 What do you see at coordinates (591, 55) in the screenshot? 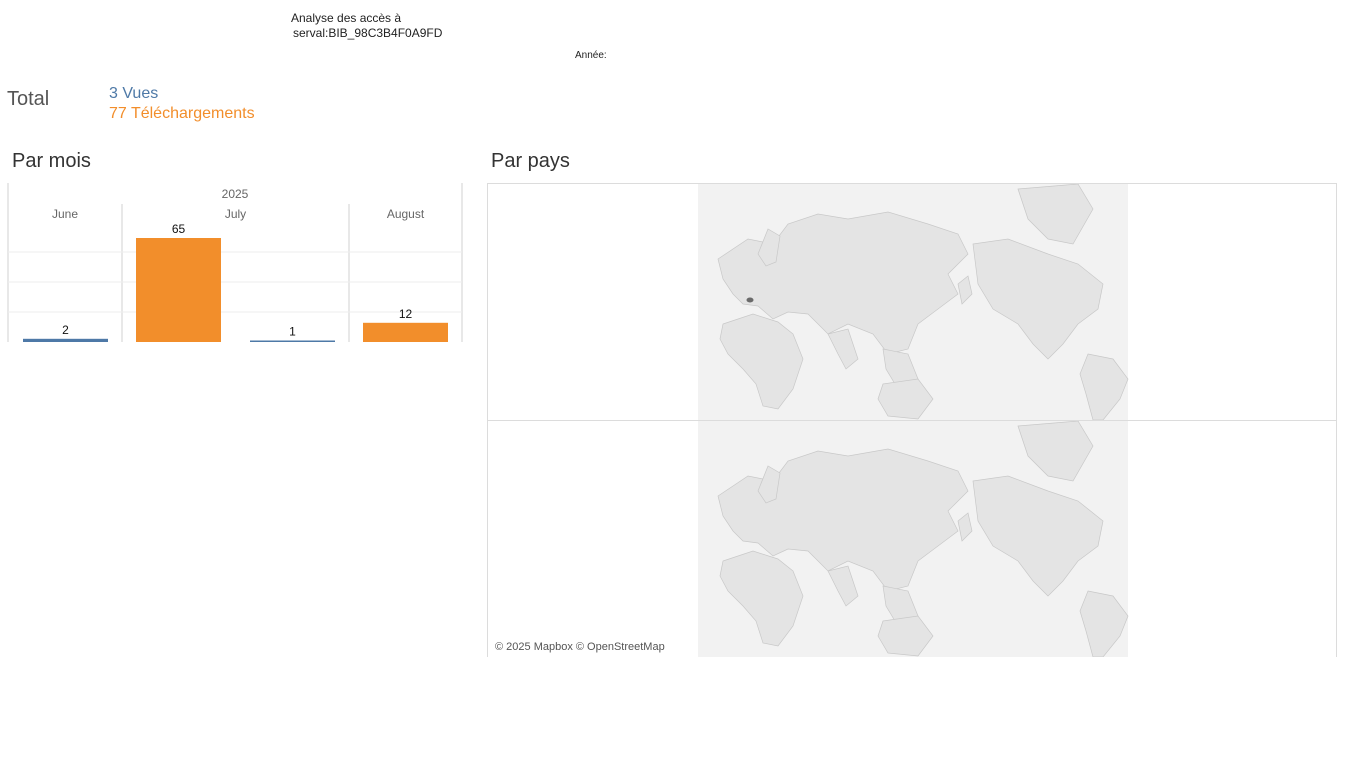
I see `year-filter-label: Année:` at bounding box center [591, 55].